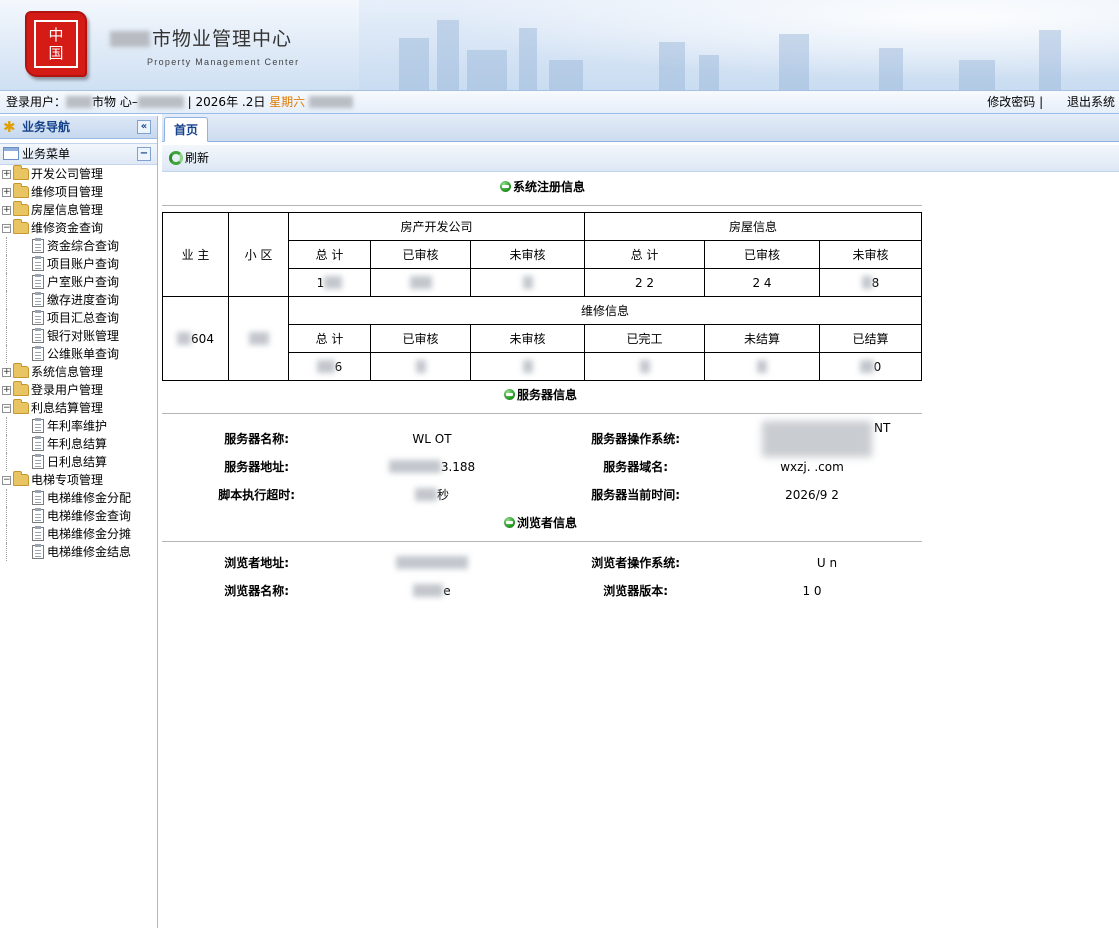  Describe the element at coordinates (176, 158) in the screenshot. I see `refresh-icon` at that location.